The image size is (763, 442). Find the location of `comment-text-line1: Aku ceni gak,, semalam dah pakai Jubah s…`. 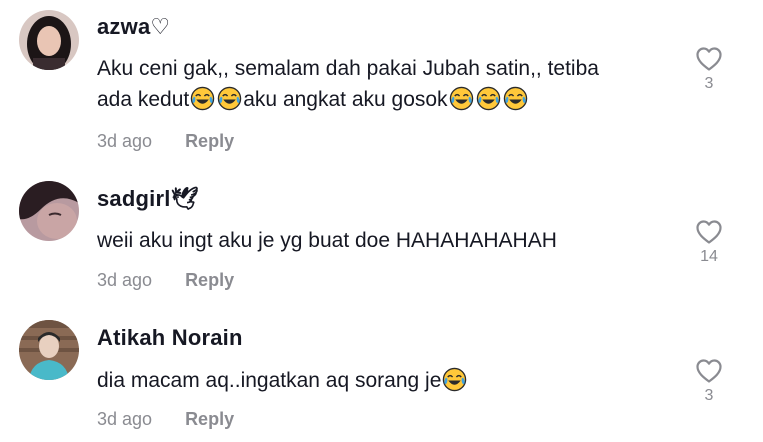

comment-text-line1: Aku ceni gak,, semalam dah pakai Jubah s… is located at coordinates (348, 68).